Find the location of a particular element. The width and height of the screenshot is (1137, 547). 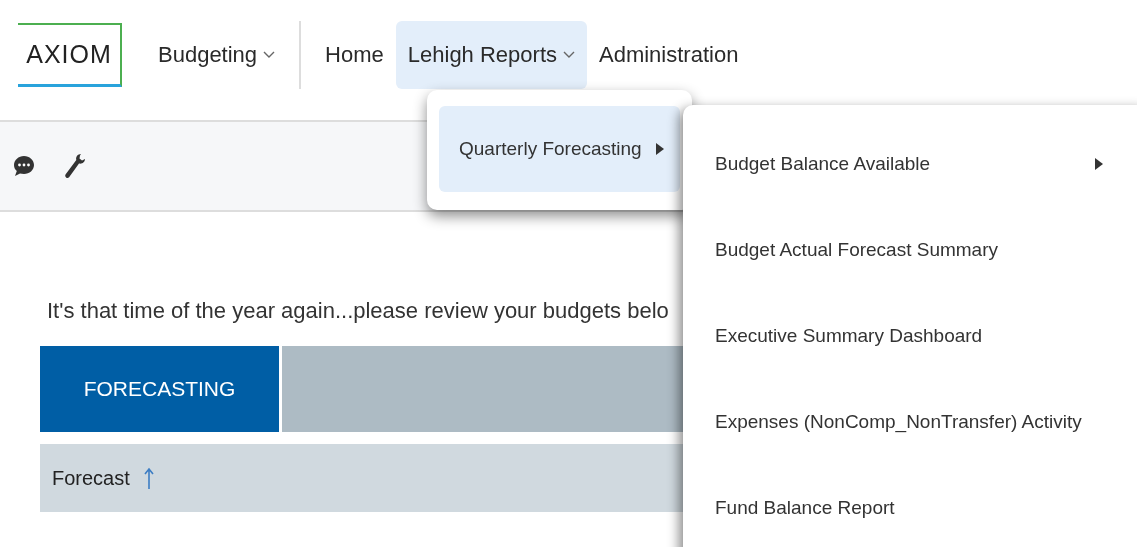

wrench-icon is located at coordinates (74, 166).